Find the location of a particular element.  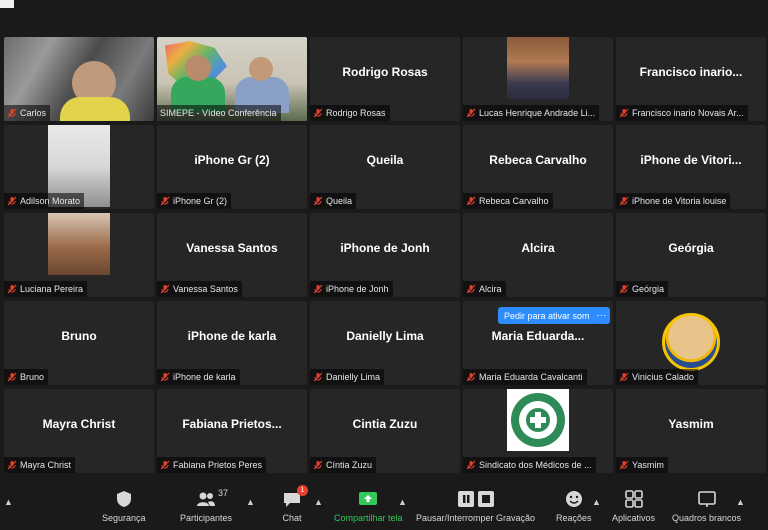

whiteboards-button: Quadros brancos is located at coordinates (706, 509).